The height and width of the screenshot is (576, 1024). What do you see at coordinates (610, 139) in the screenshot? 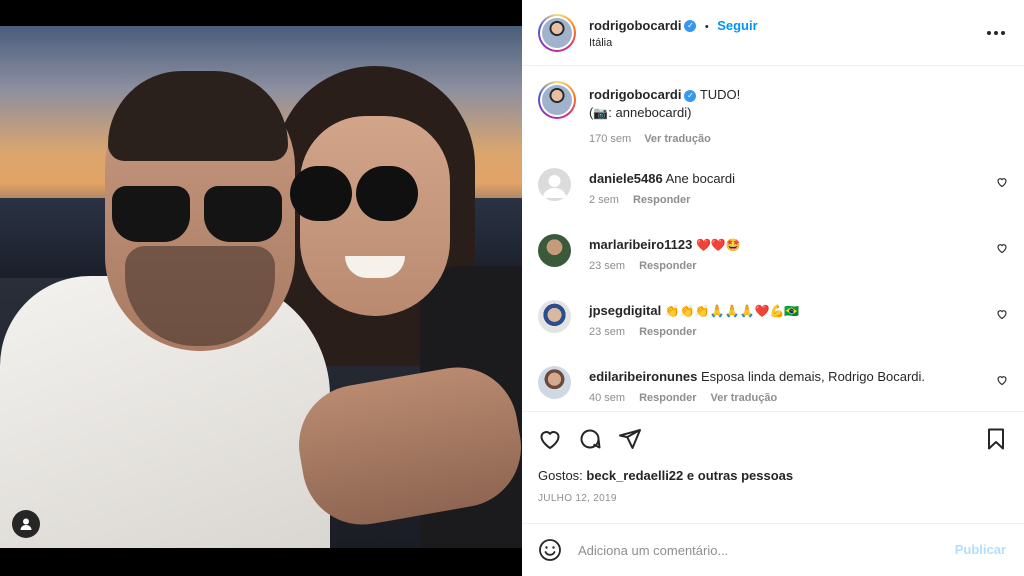
I see `caption-time: 170 sem` at bounding box center [610, 139].